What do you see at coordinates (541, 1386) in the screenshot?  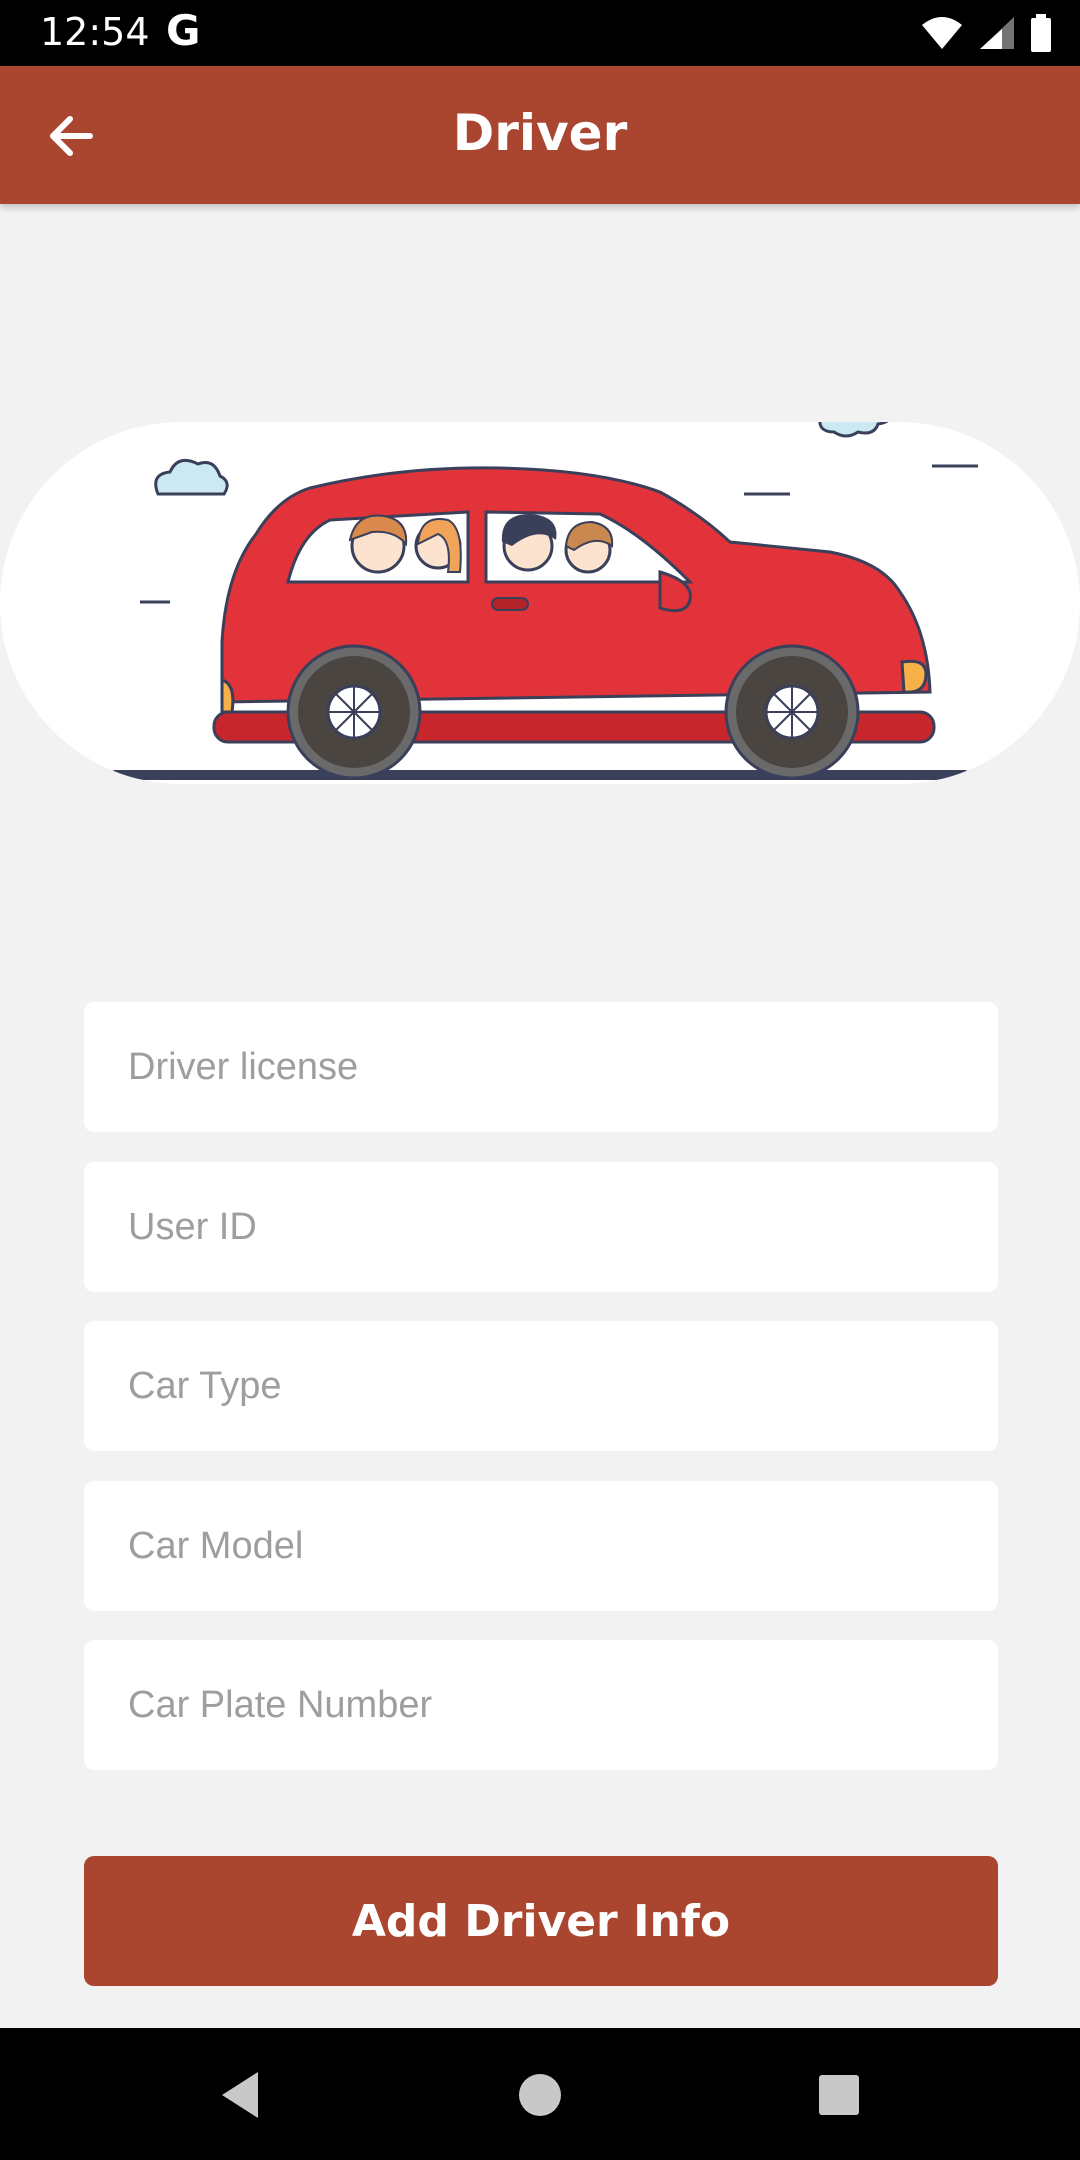 I see `car-type-input` at bounding box center [541, 1386].